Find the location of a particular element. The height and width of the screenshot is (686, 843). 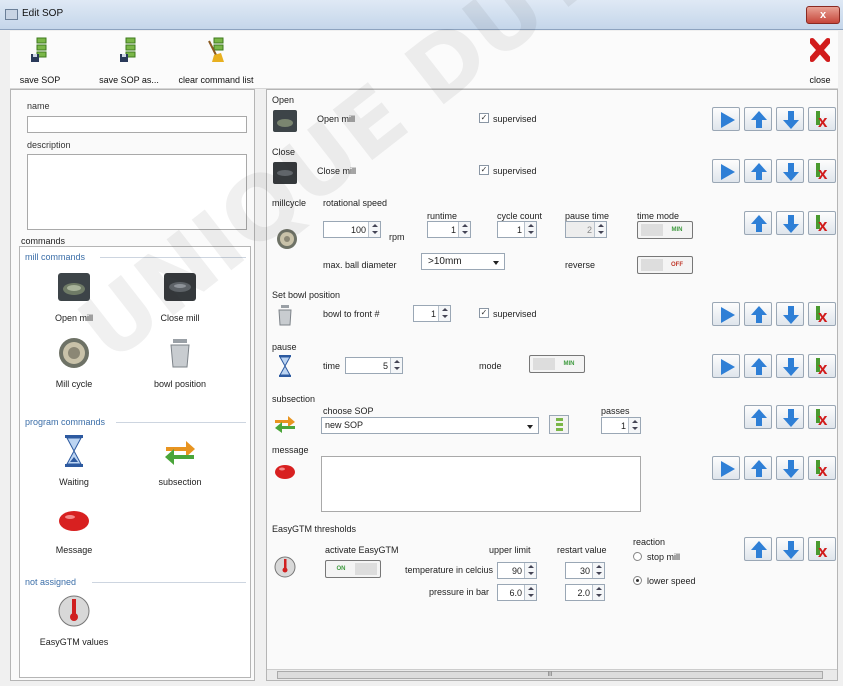

ball-diameter-label: max. ball diameter is located at coordinates (360, 265).